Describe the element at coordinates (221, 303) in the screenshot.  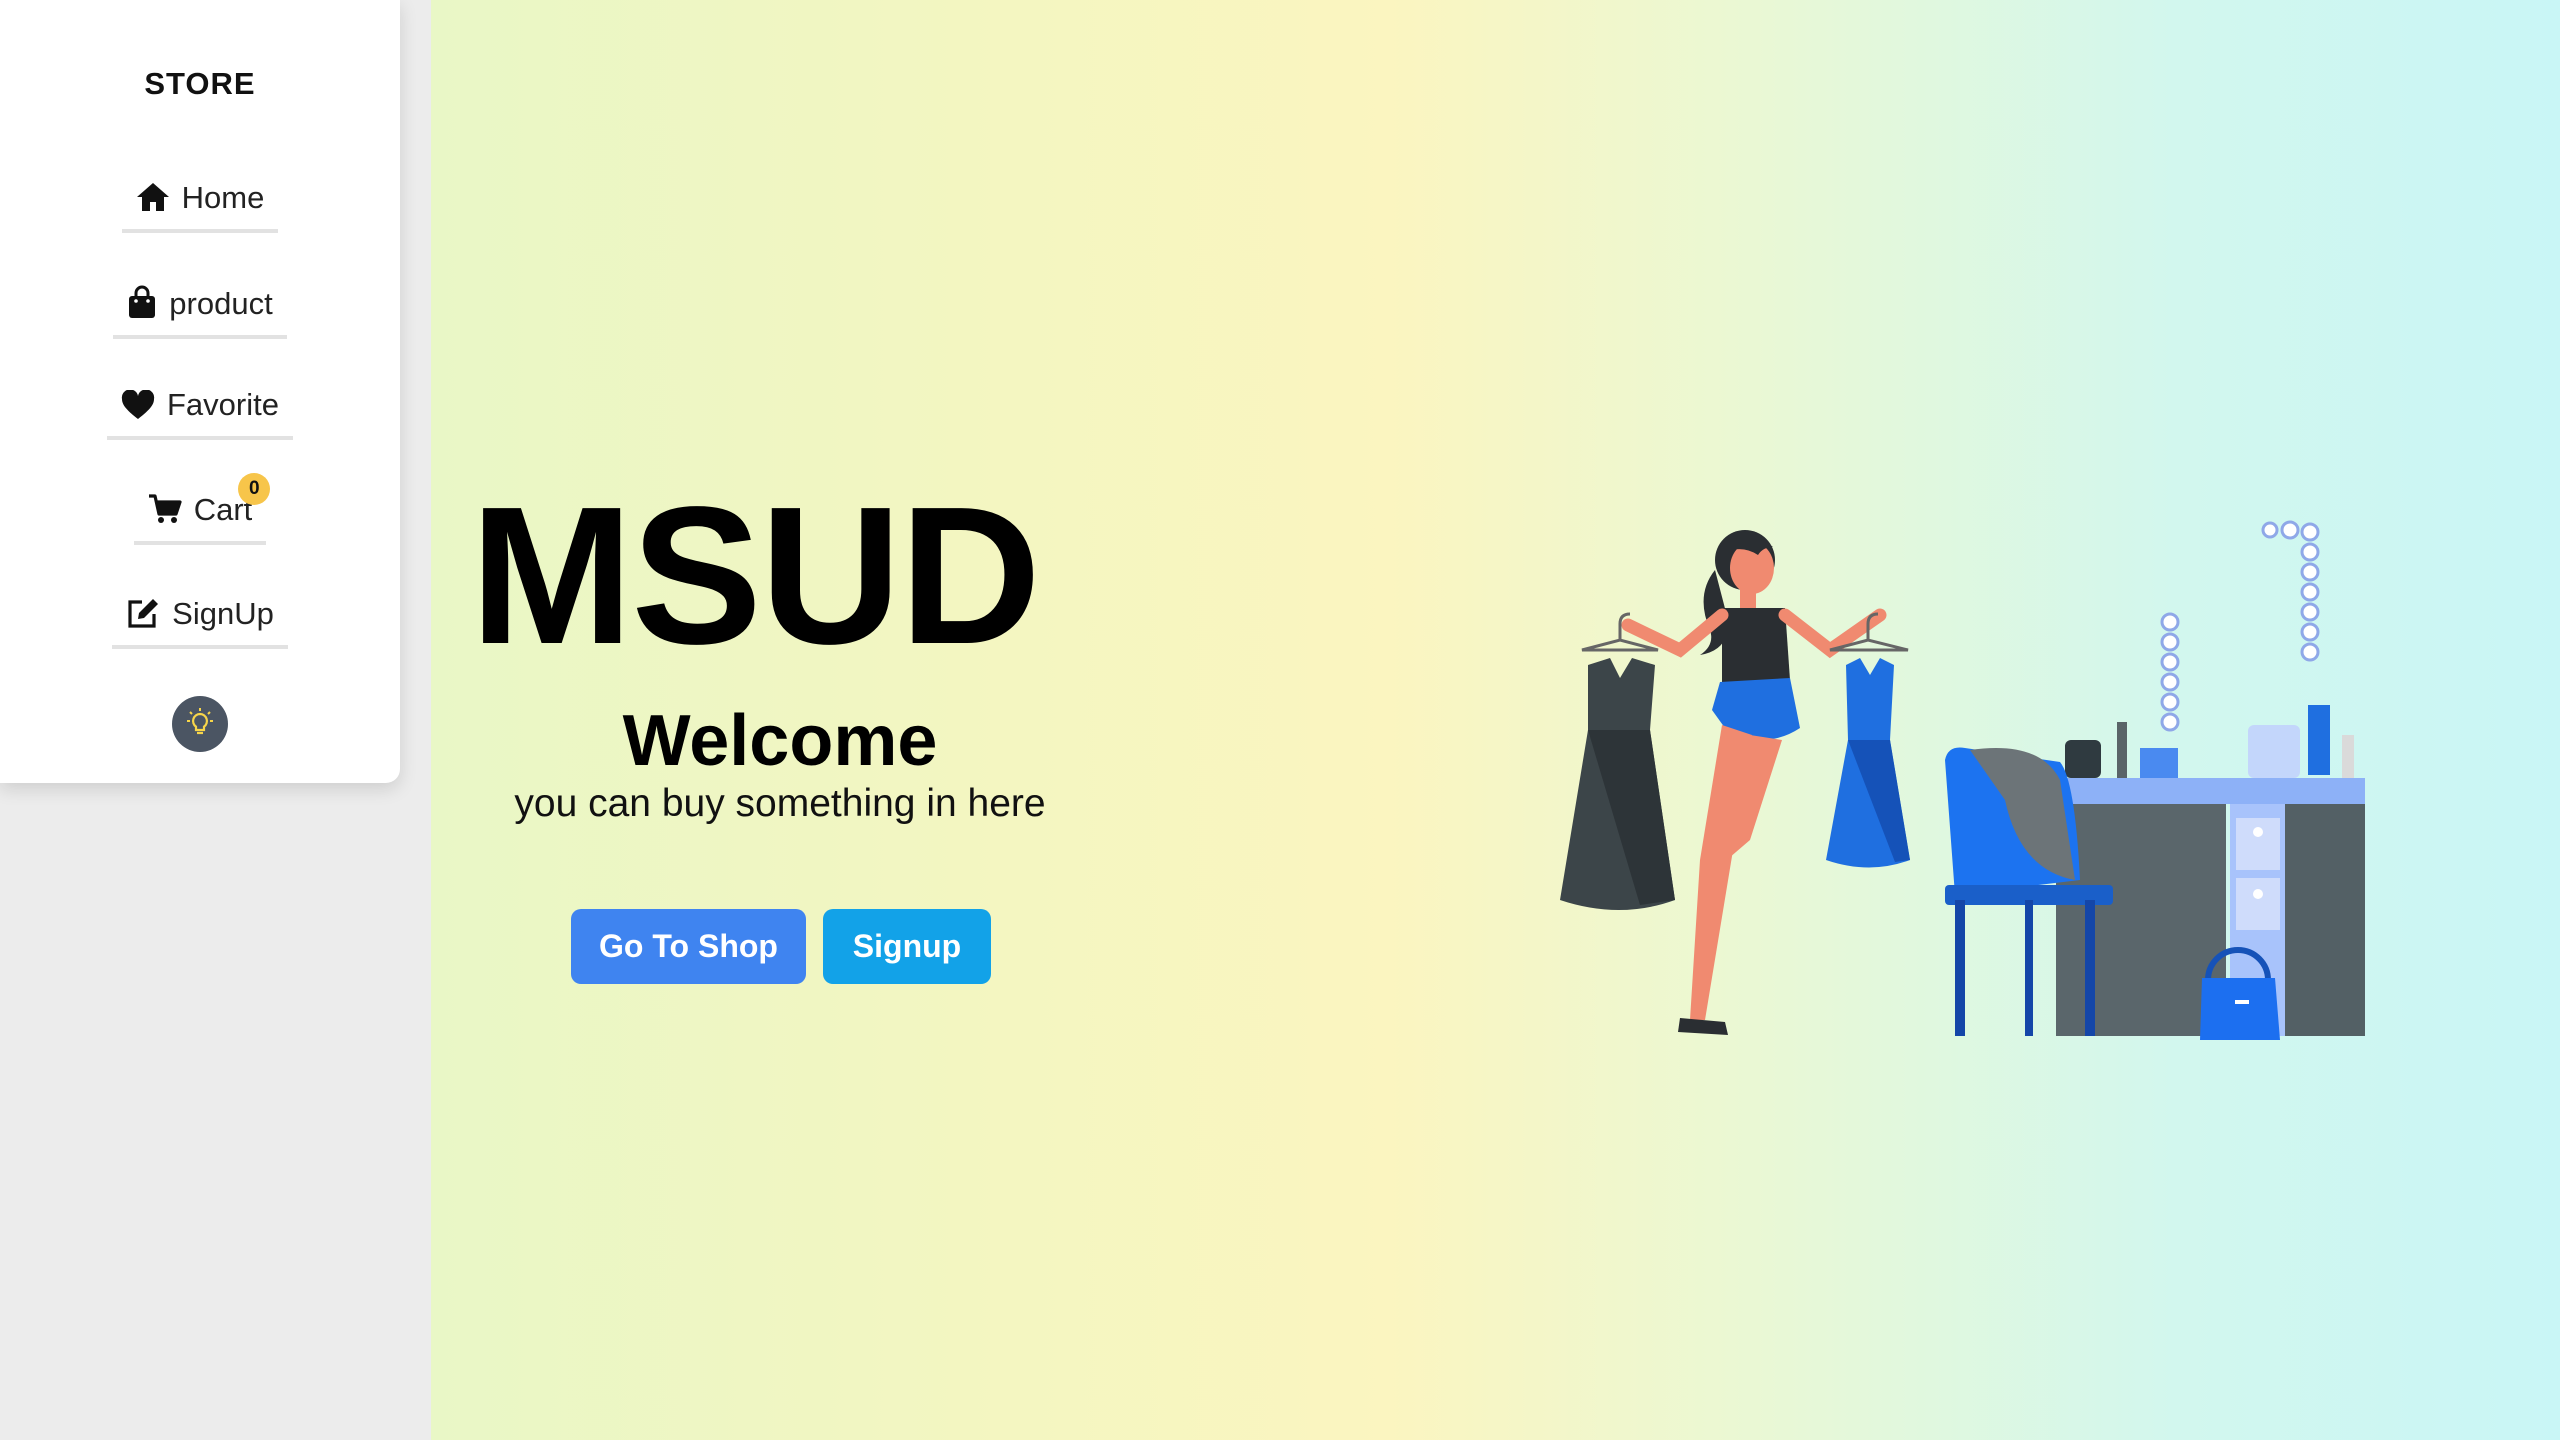
I see `sidebar-item-label: product` at that location.